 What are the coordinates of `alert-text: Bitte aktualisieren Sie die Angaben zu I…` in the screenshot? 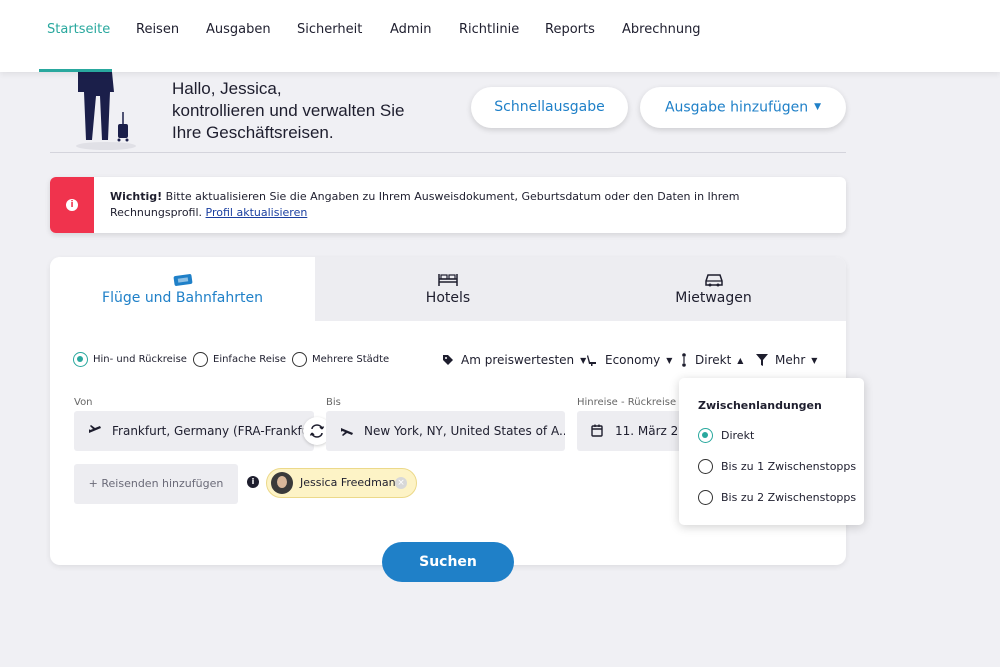 It's located at (425, 204).